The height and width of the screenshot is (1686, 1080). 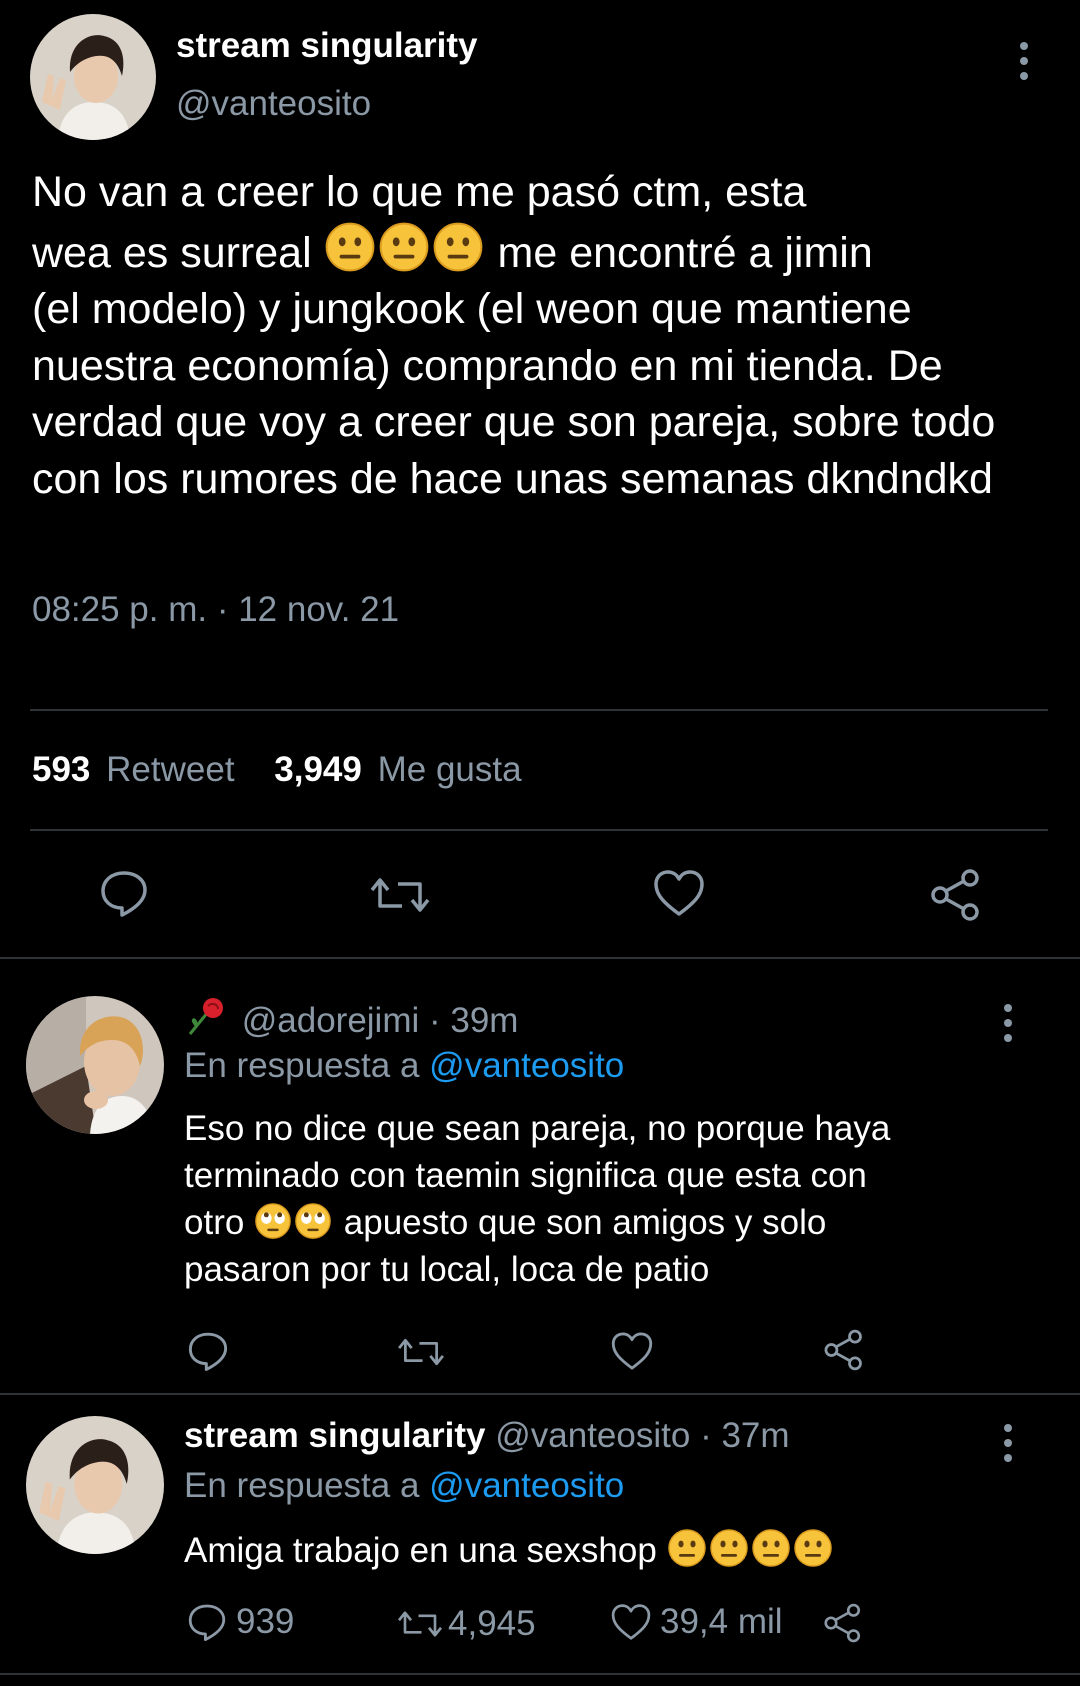 I want to click on rolling-eyes-emoji-group, so click(x=294, y=1222).